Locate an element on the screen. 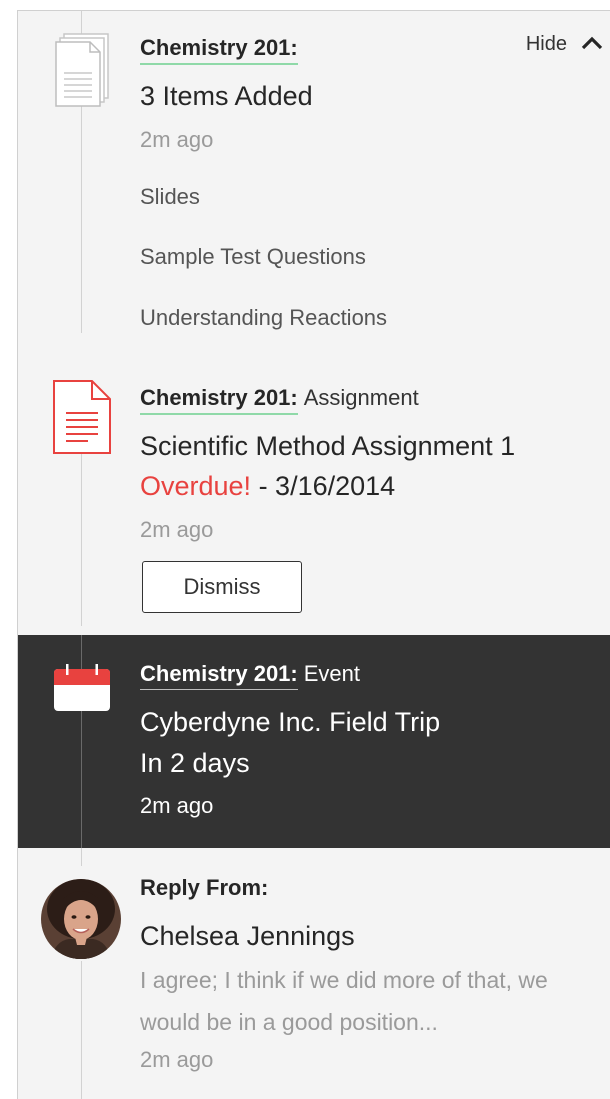  added-item-link: Understanding Reactions is located at coordinates (263, 318).